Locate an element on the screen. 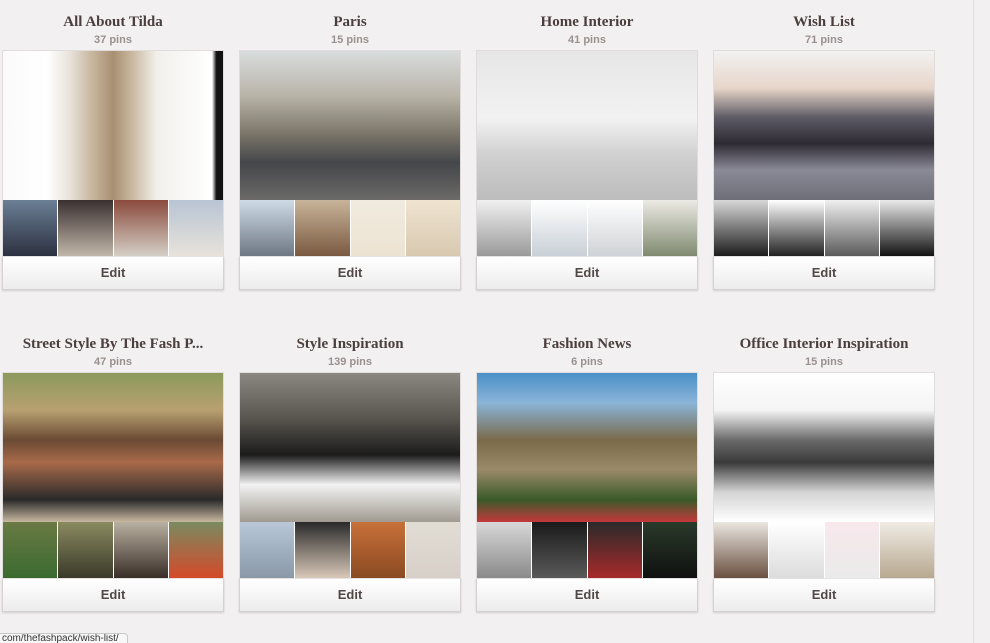 The height and width of the screenshot is (643, 990). board-office-interior-inspiration: Office Interior Inspiration 15 pins Edit is located at coordinates (824, 473).